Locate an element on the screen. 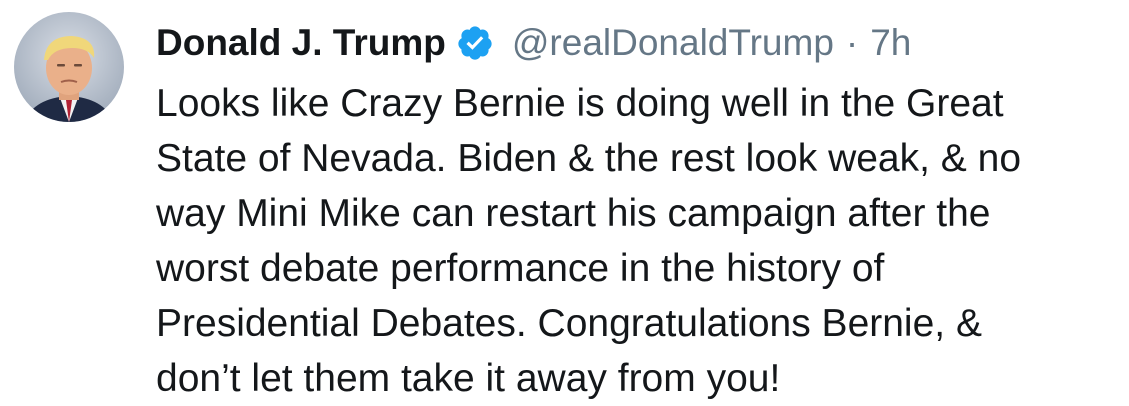  tweet-timestamp: 7h is located at coordinates (890, 43).